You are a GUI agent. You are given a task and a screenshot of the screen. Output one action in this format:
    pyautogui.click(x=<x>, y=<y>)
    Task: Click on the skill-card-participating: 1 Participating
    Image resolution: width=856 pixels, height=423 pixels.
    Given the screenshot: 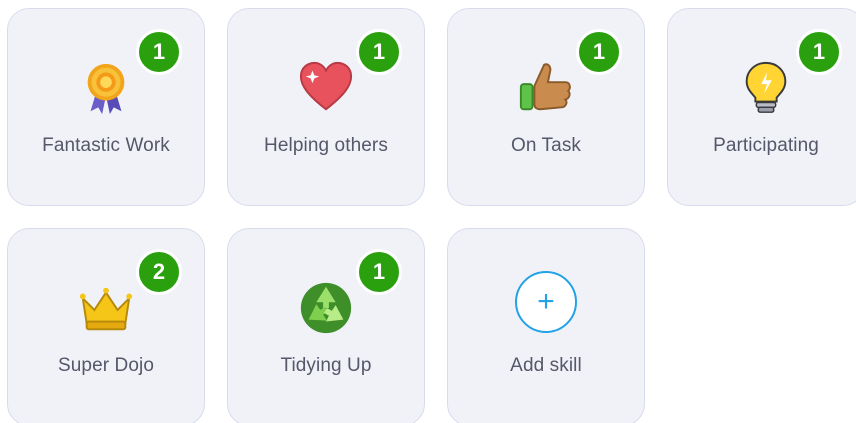 What is the action you would take?
    pyautogui.click(x=761, y=107)
    